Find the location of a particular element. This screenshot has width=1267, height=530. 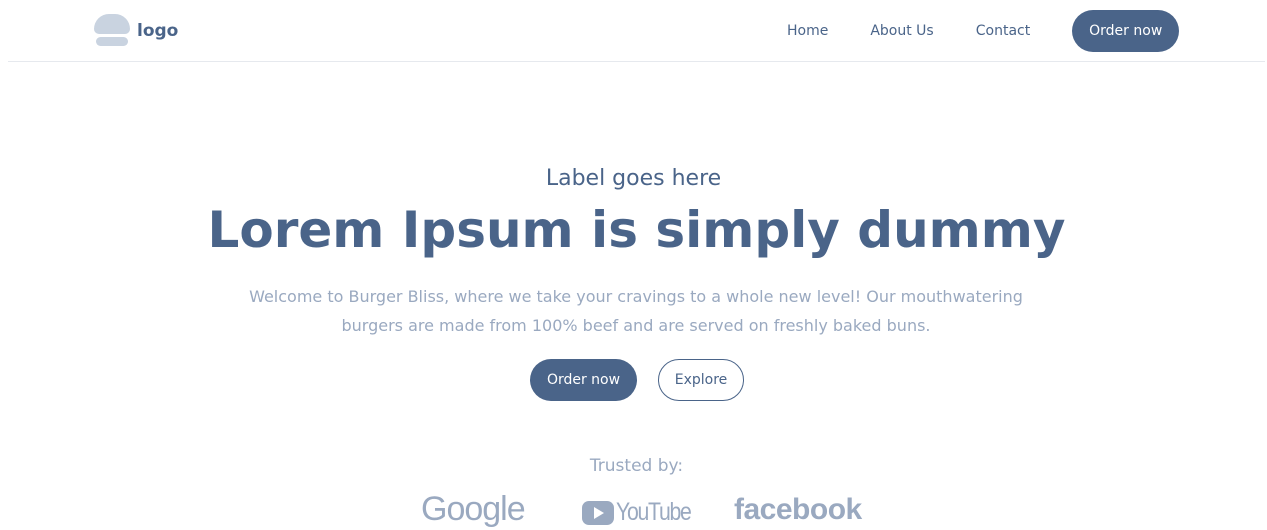

trusted-by-label: Trusted by: is located at coordinates (636, 466).